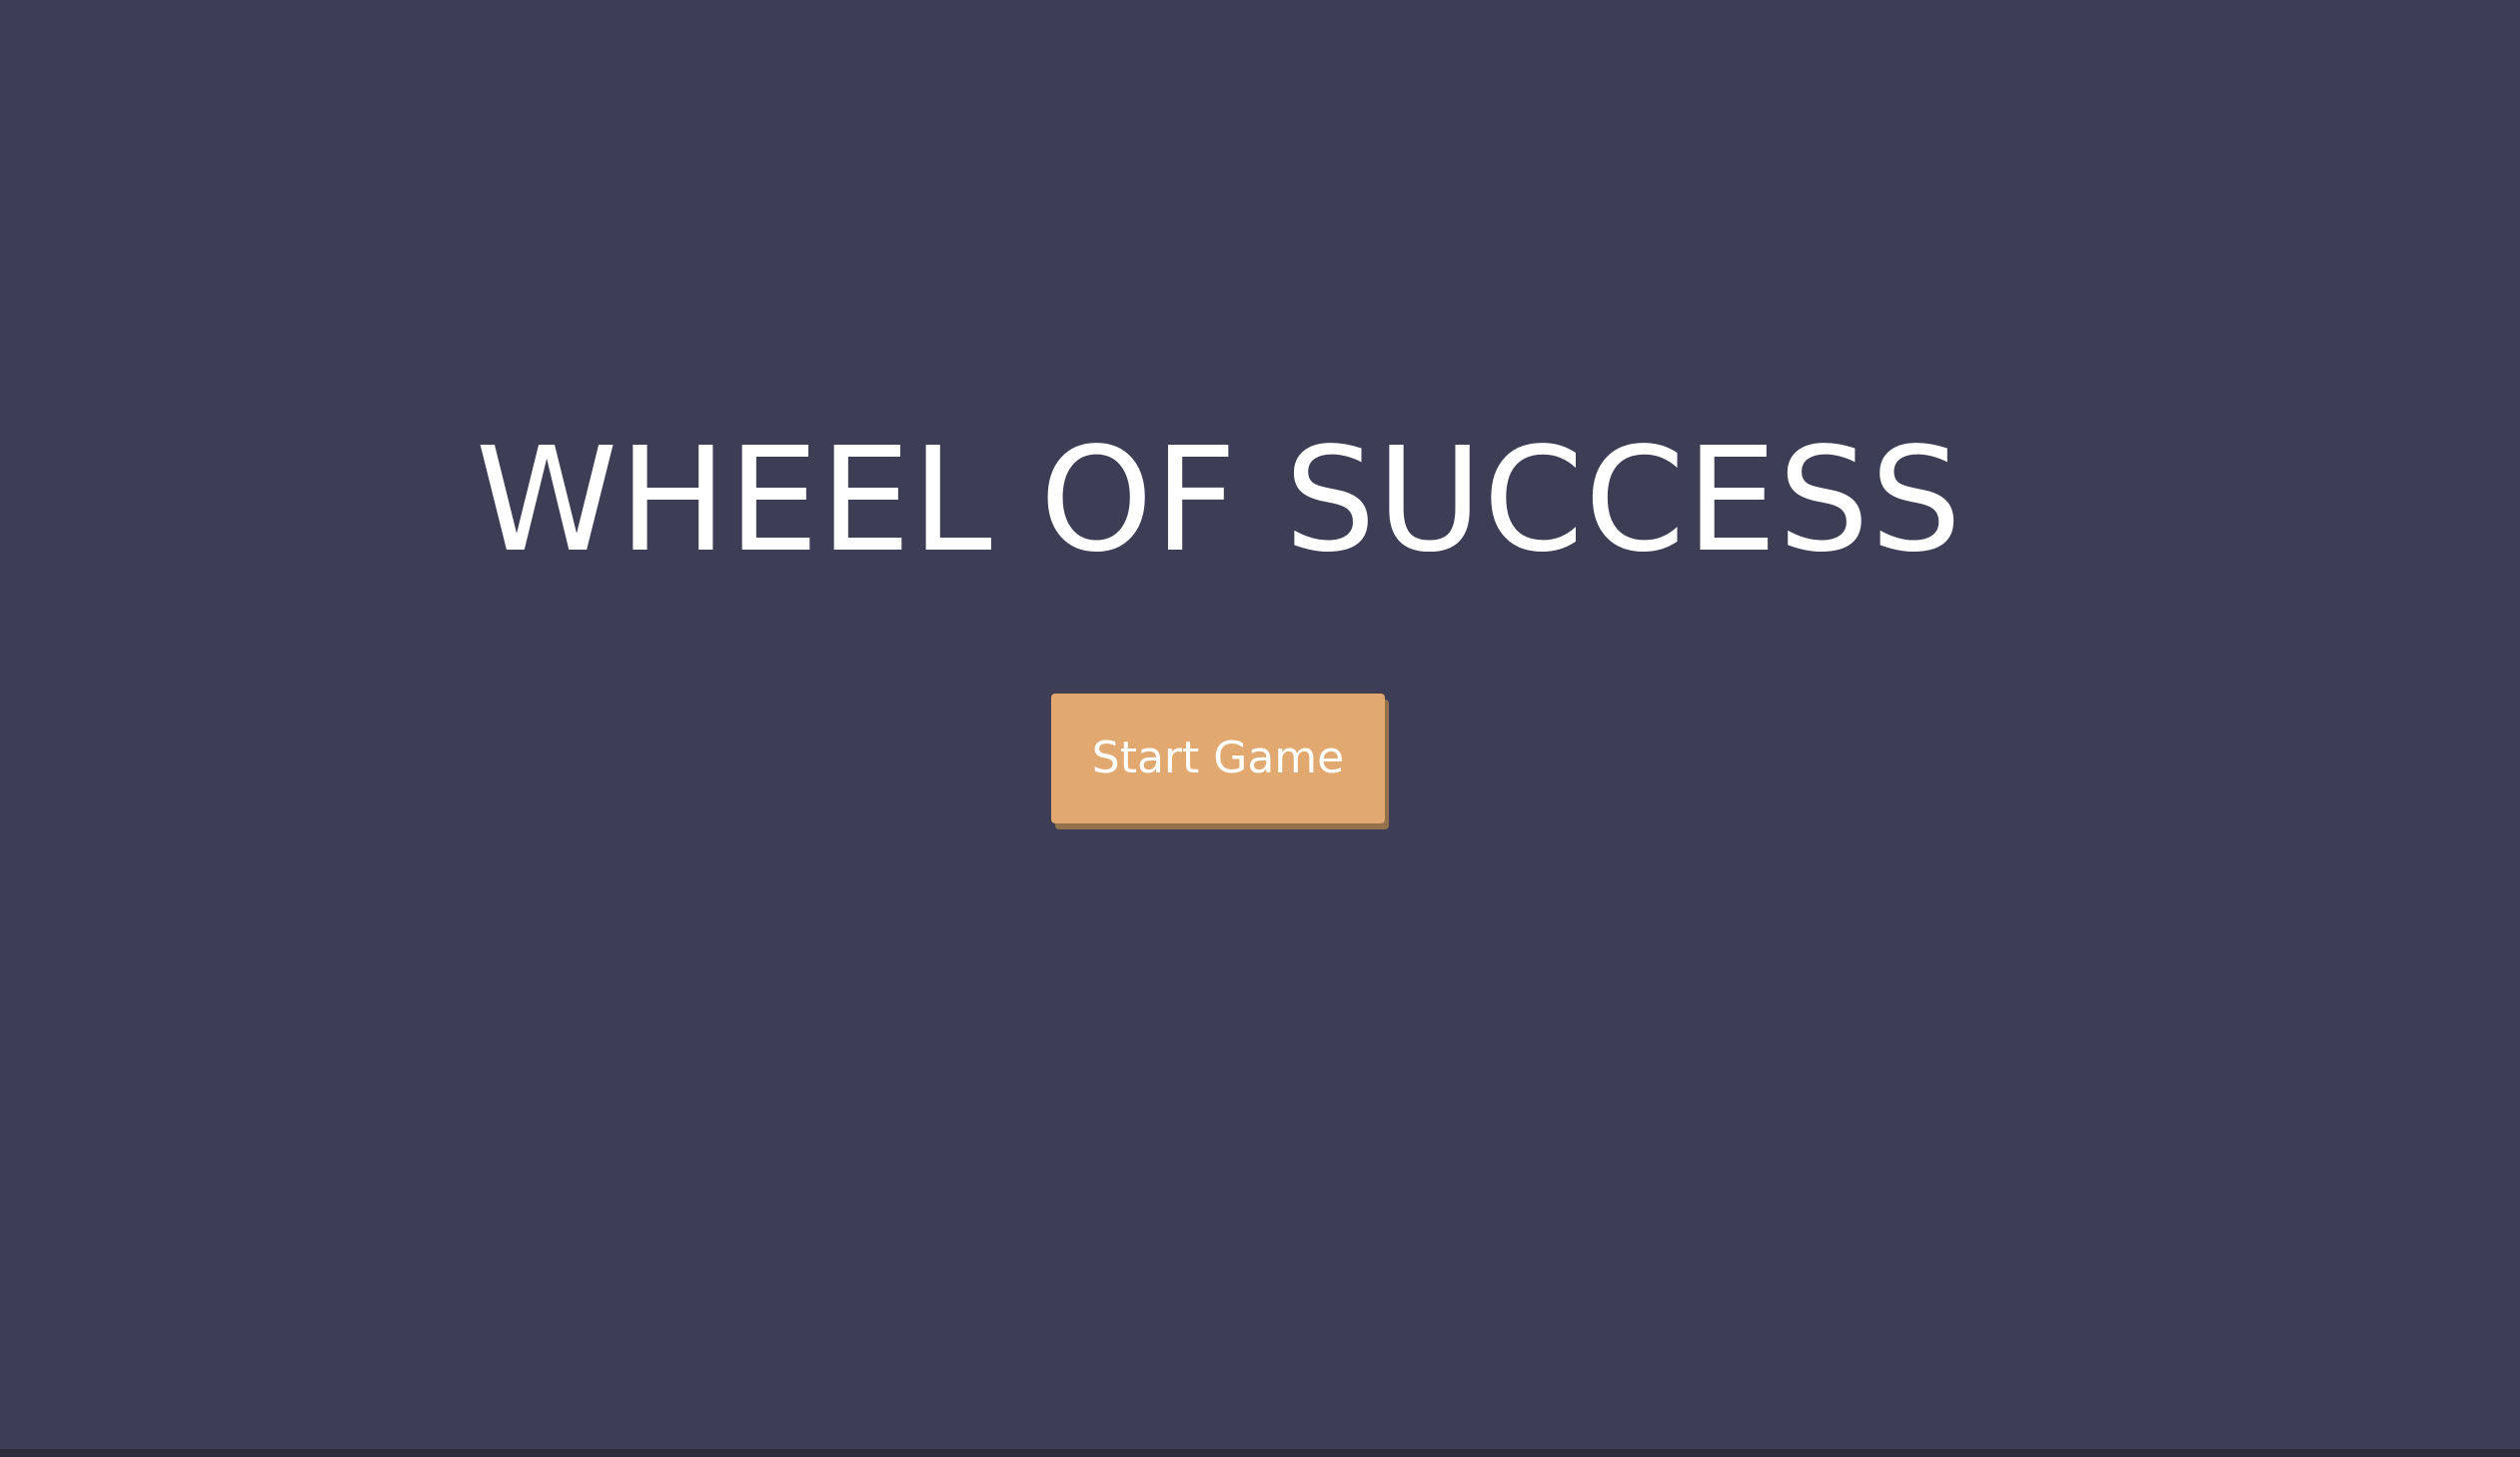  Describe the element at coordinates (1219, 500) in the screenshot. I see `game-title: WHEEL OF SUCCESS` at that location.